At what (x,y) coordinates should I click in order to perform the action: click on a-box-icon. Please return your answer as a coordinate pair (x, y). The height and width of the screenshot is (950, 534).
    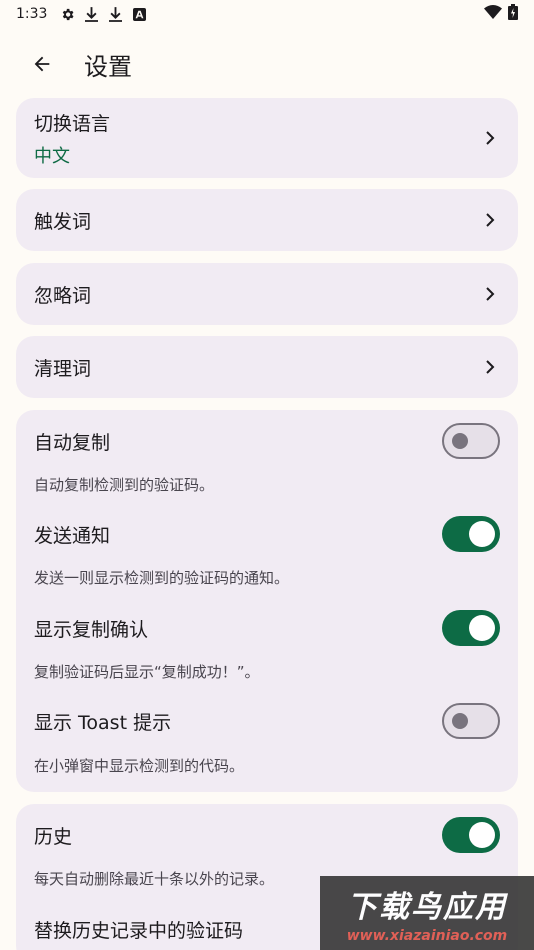
    Looking at the image, I should click on (139, 14).